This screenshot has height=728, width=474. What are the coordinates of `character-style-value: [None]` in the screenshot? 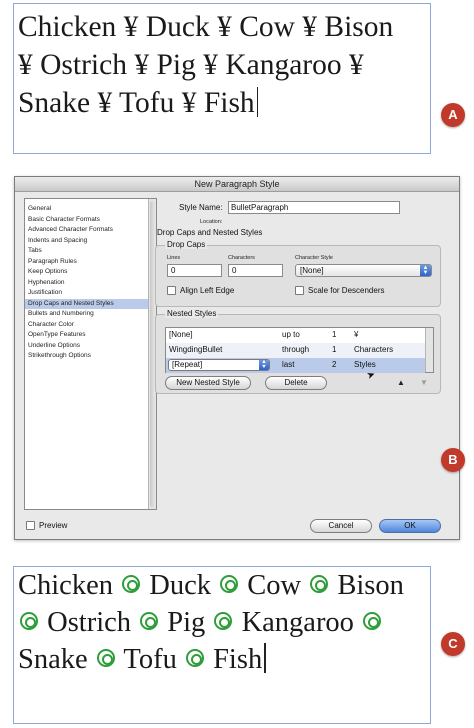 It's located at (312, 270).